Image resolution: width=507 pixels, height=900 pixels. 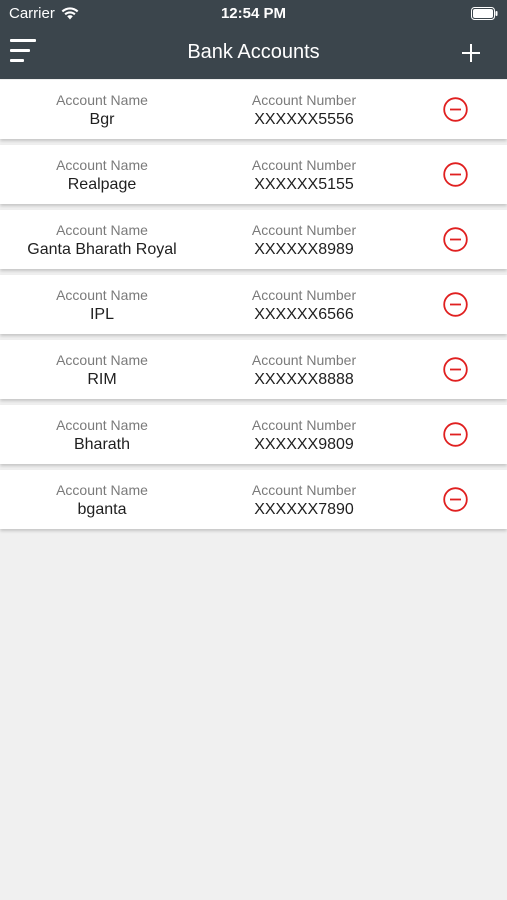 I want to click on status-bar: Carrier 12:54 PM, so click(x=253, y=14).